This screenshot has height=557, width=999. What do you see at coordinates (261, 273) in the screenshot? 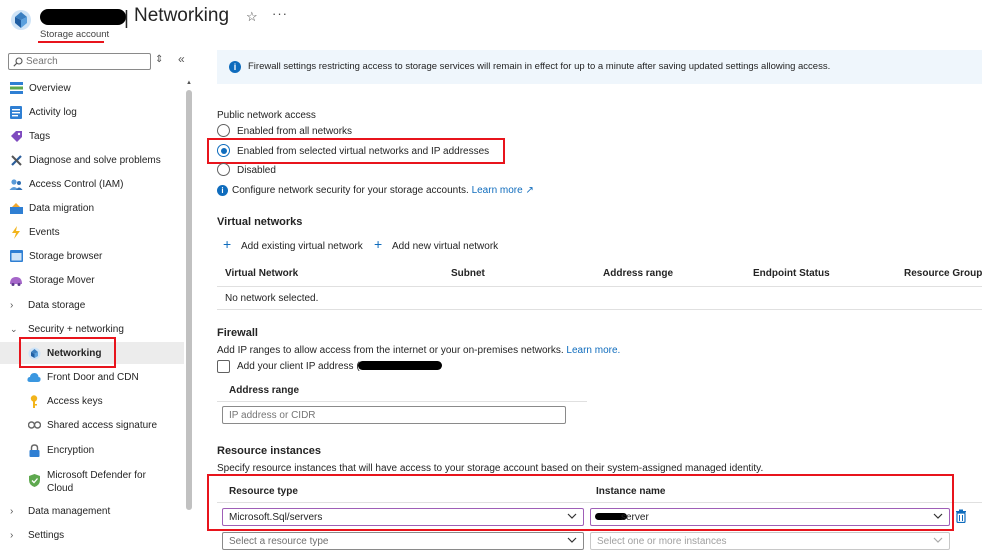
I see `col-virtual-network: Virtual Network` at bounding box center [261, 273].